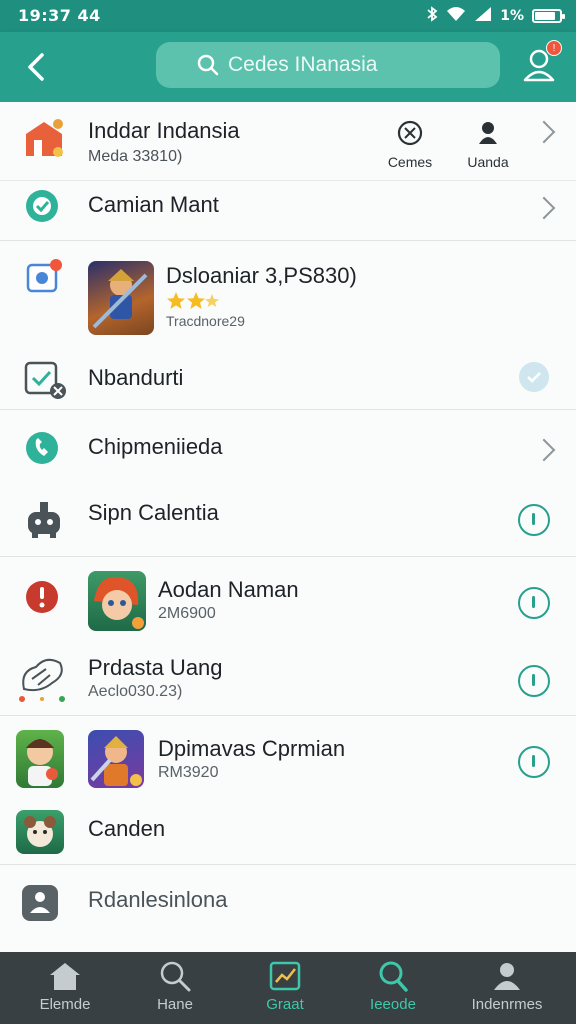  Describe the element at coordinates (65, 1004) in the screenshot. I see `nav-label: Elemde` at that location.